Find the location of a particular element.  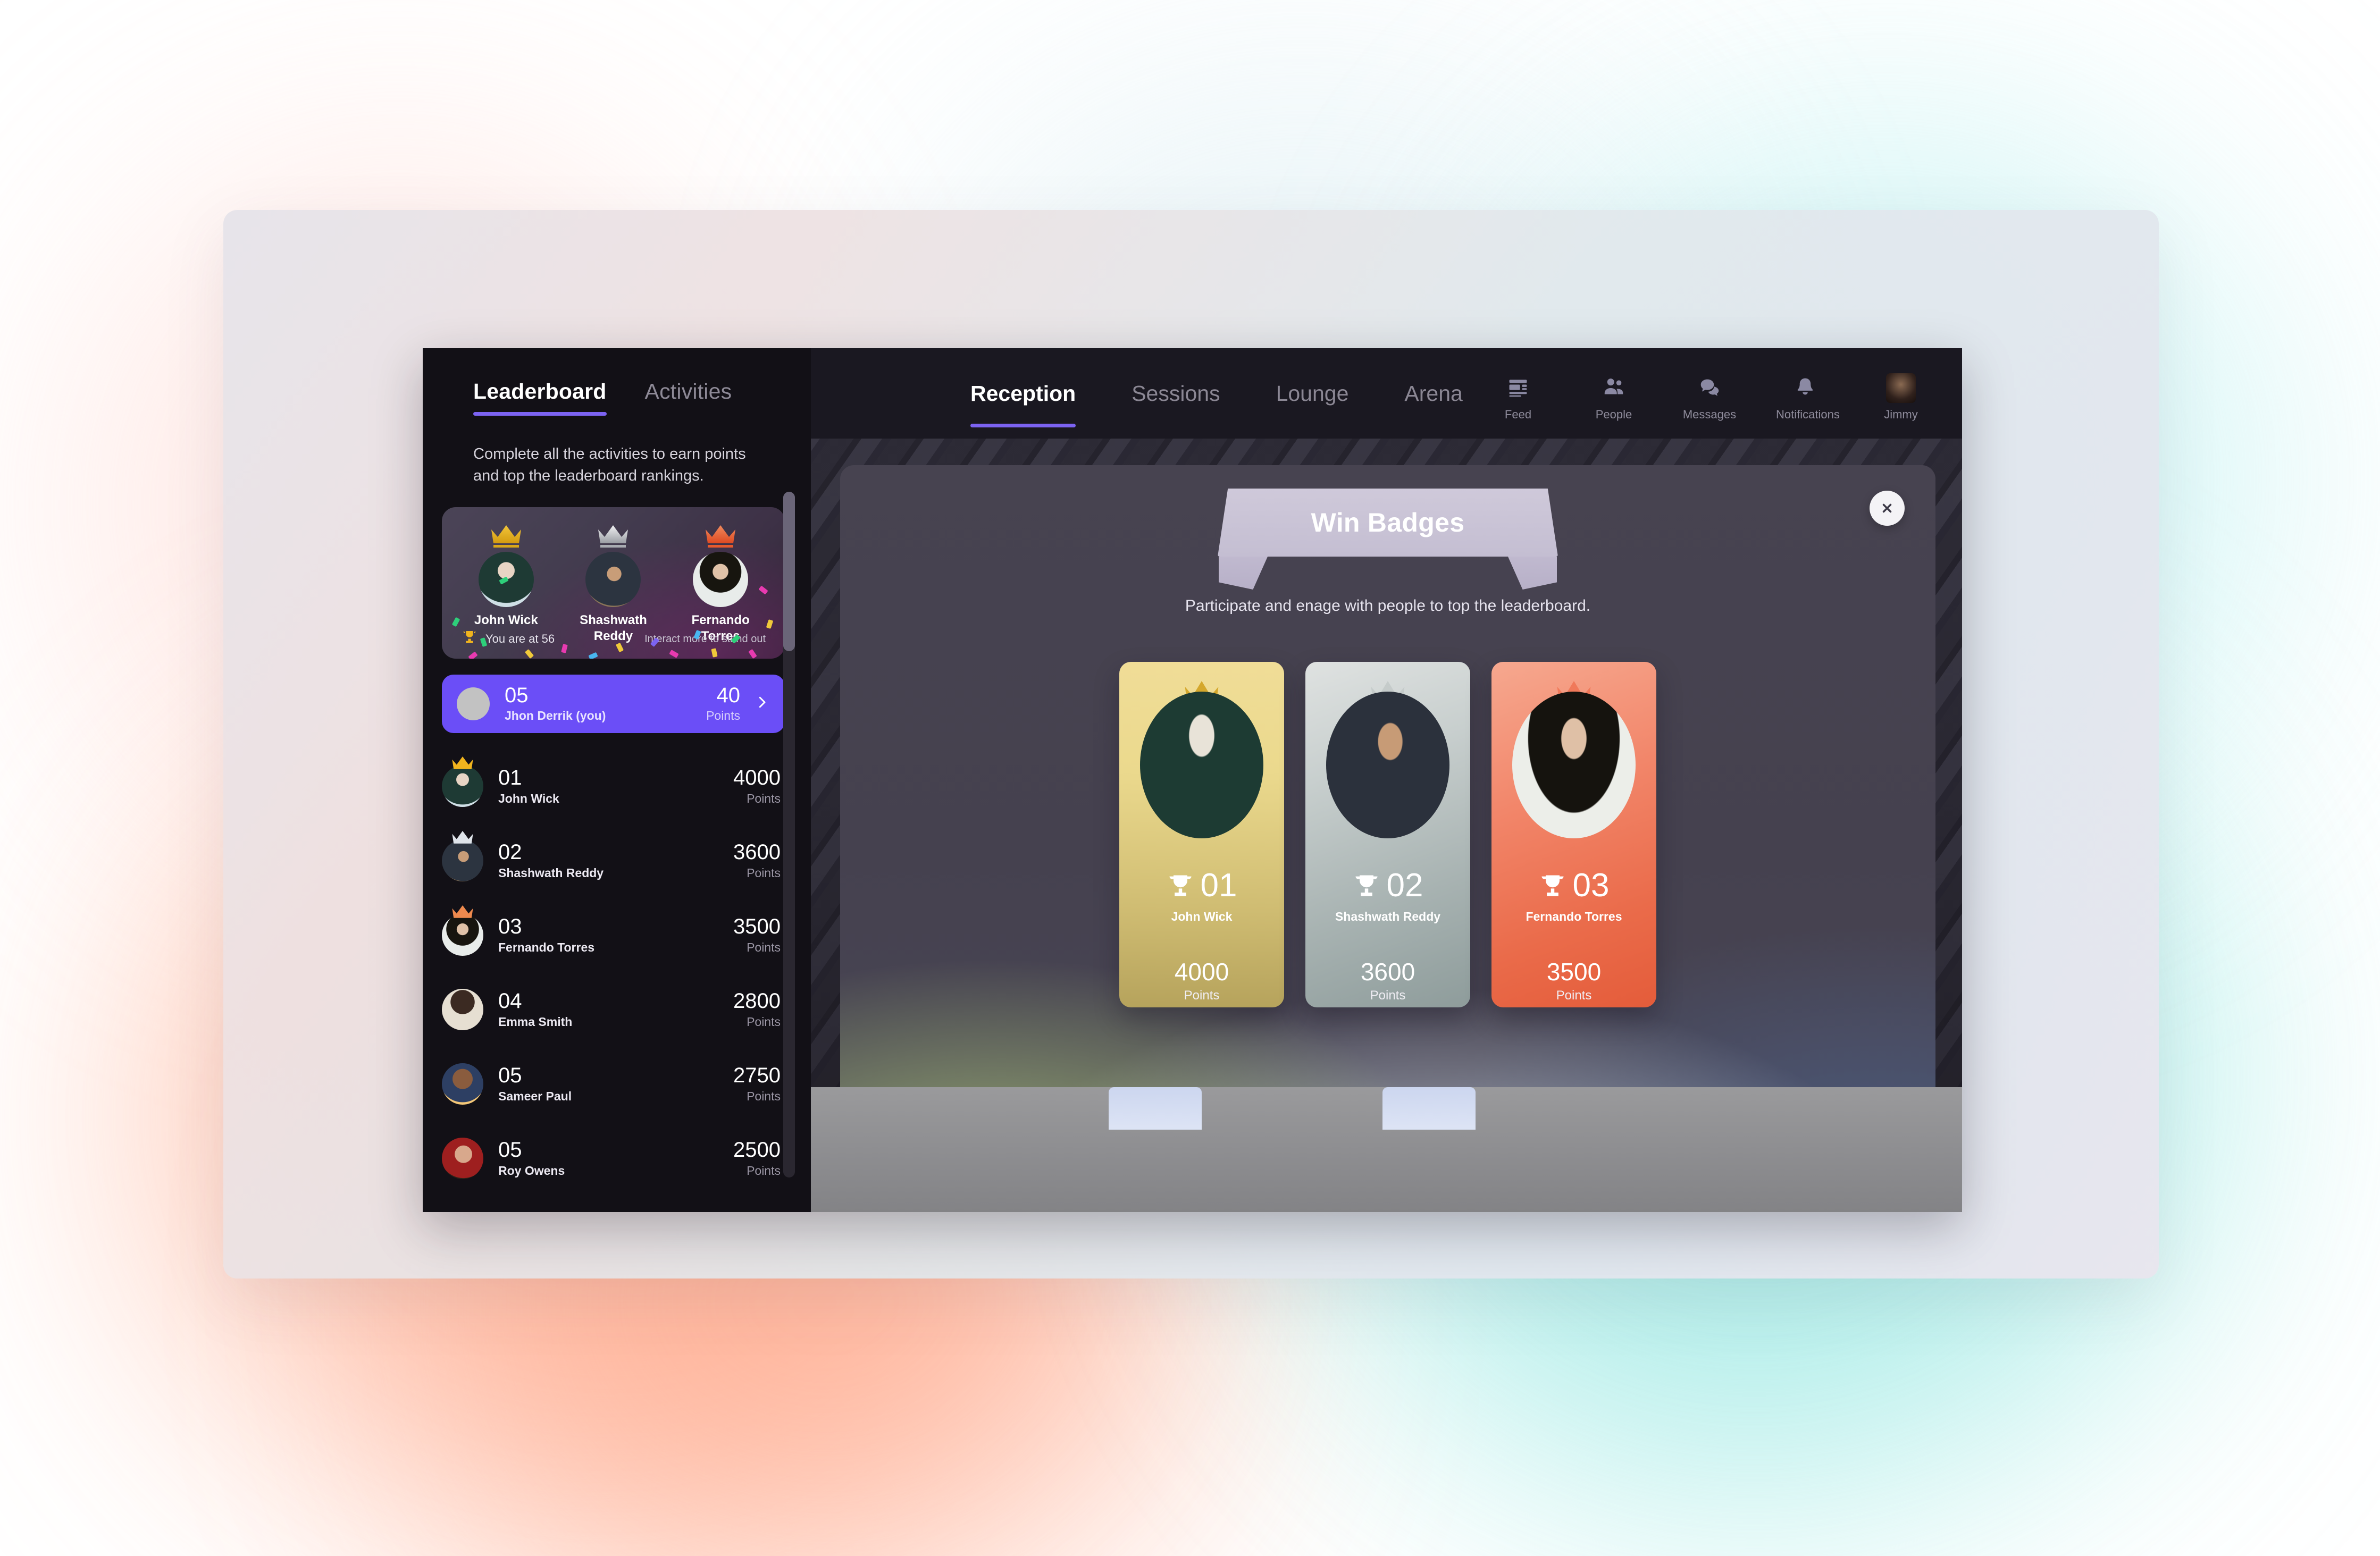

podium-hint-text: Interact more to stand out is located at coordinates (705, 639).